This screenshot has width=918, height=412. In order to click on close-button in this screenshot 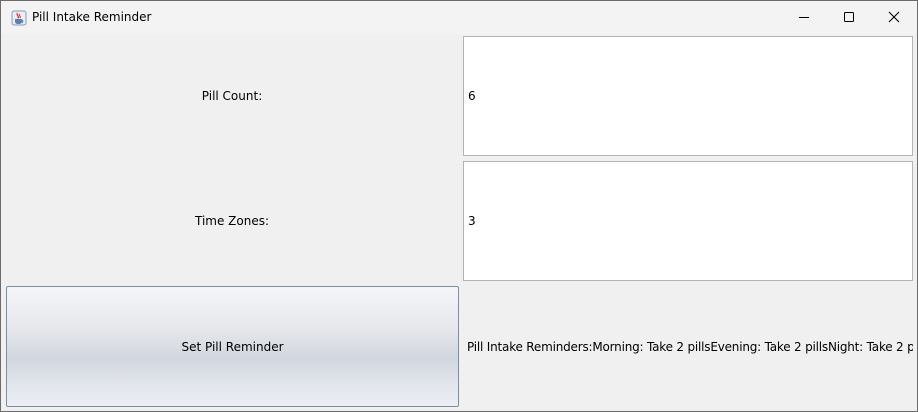, I will do `click(894, 17)`.